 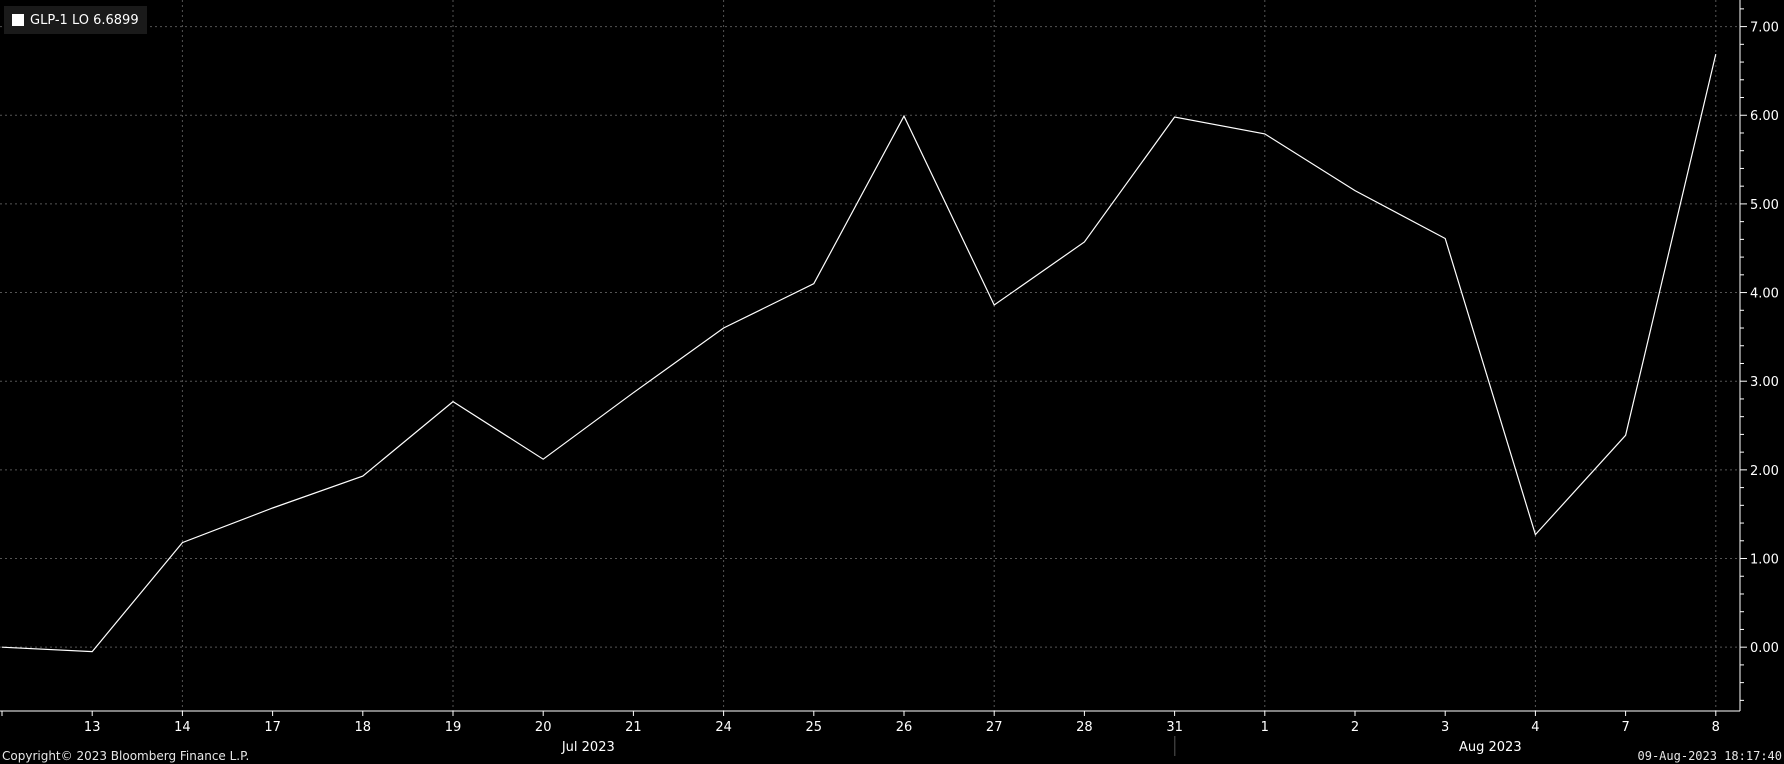 I want to click on y-axis-labels: 7.00 6.00 5.00 4.00 3.00 2.00 1.00 0.00, so click(x=1764, y=339).